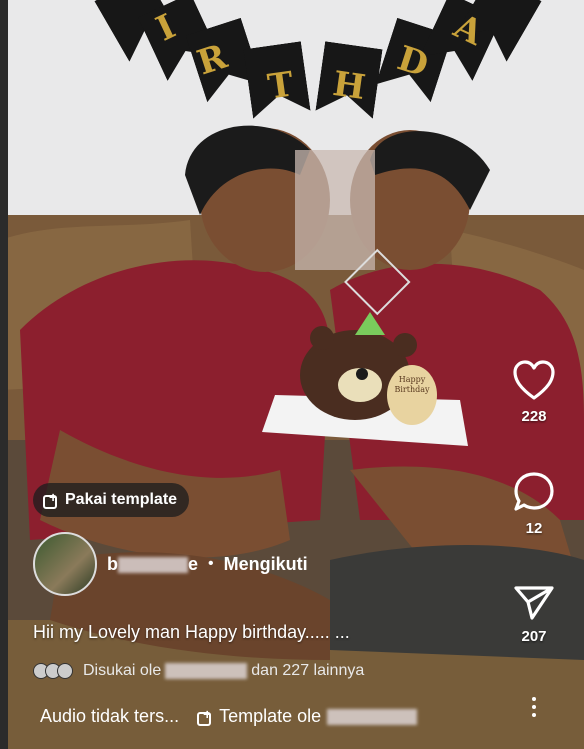 The height and width of the screenshot is (749, 584). I want to click on template-attribution: Template ole, so click(307, 716).